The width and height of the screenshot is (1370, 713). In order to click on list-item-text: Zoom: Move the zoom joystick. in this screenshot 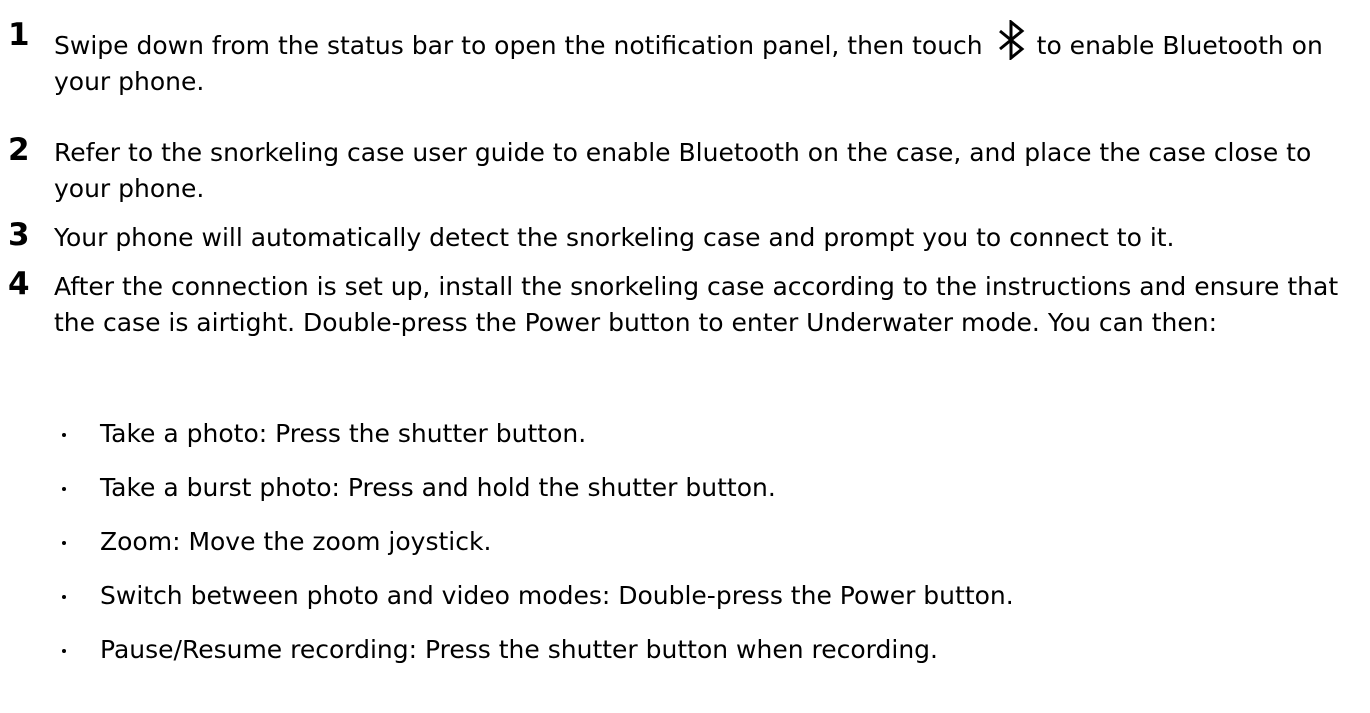, I will do `click(296, 541)`.